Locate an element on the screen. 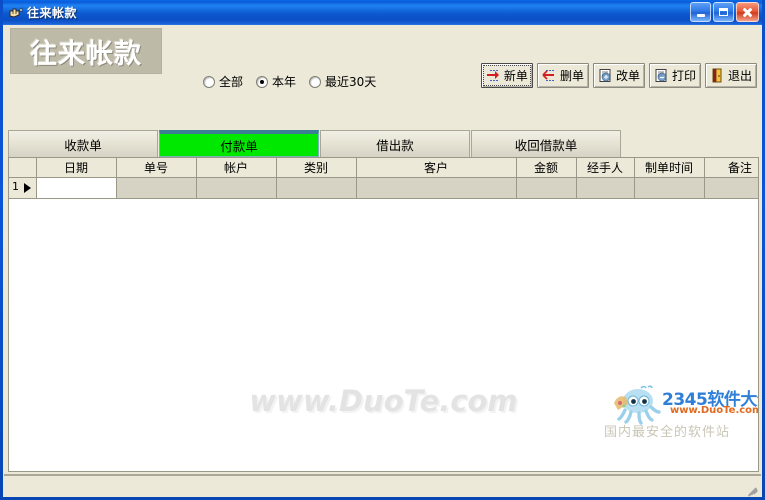  site-branding: 2345软件大全 www.DuoTe.com 国内最安全的软件站 is located at coordinates (679, 412).